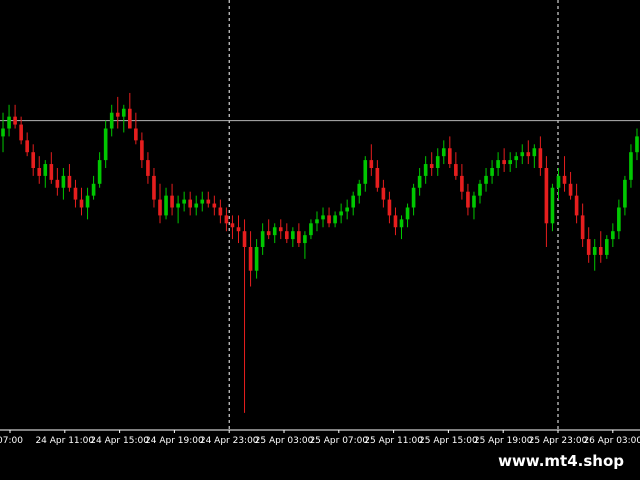 This screenshot has width=640, height=480. What do you see at coordinates (174, 441) in the screenshot?
I see `x-axis-tick-label: 24 Apr 19:00` at bounding box center [174, 441].